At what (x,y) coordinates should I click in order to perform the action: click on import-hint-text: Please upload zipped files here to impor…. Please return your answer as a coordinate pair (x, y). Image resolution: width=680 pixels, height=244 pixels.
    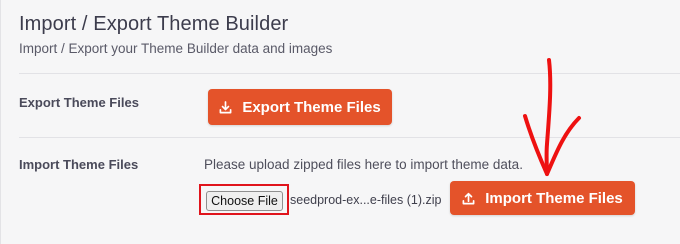
    Looking at the image, I should click on (363, 164).